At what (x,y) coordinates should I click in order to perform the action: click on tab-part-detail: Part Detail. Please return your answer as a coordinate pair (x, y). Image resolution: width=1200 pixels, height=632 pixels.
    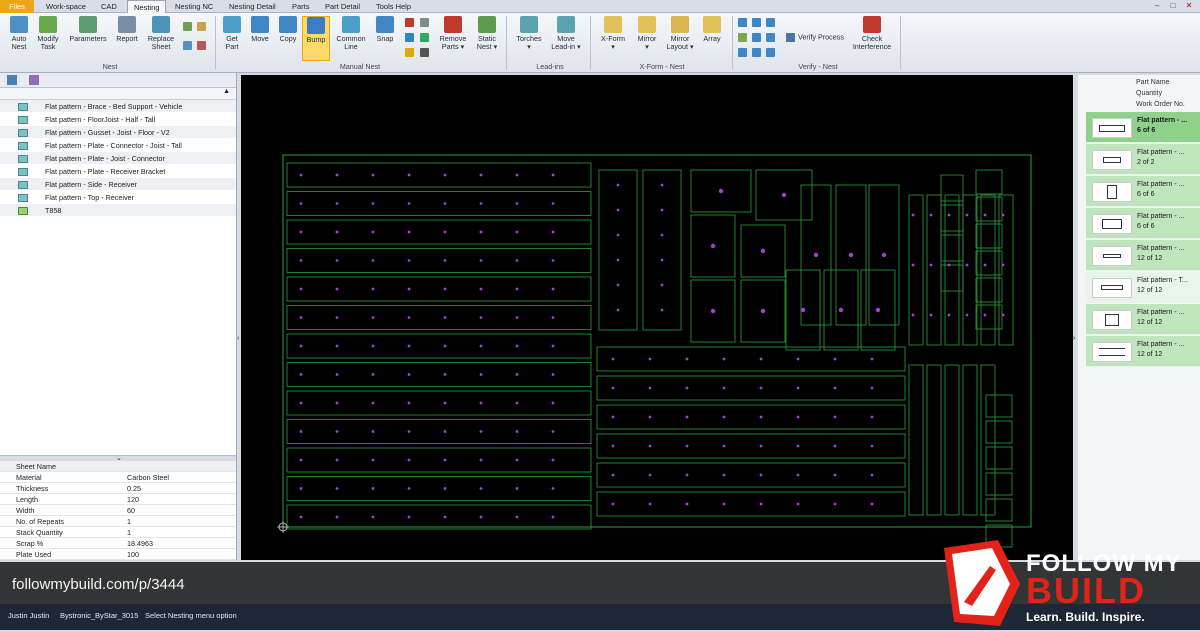
    Looking at the image, I should click on (342, 6).